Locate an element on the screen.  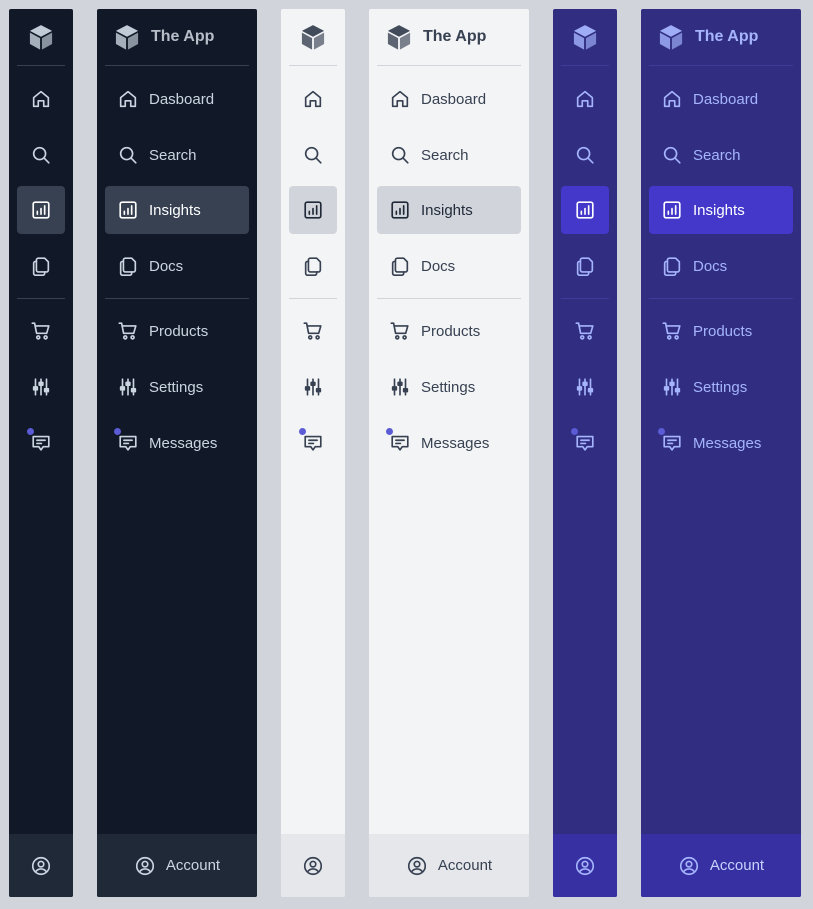
nav-item-label: Search is located at coordinates (173, 155).